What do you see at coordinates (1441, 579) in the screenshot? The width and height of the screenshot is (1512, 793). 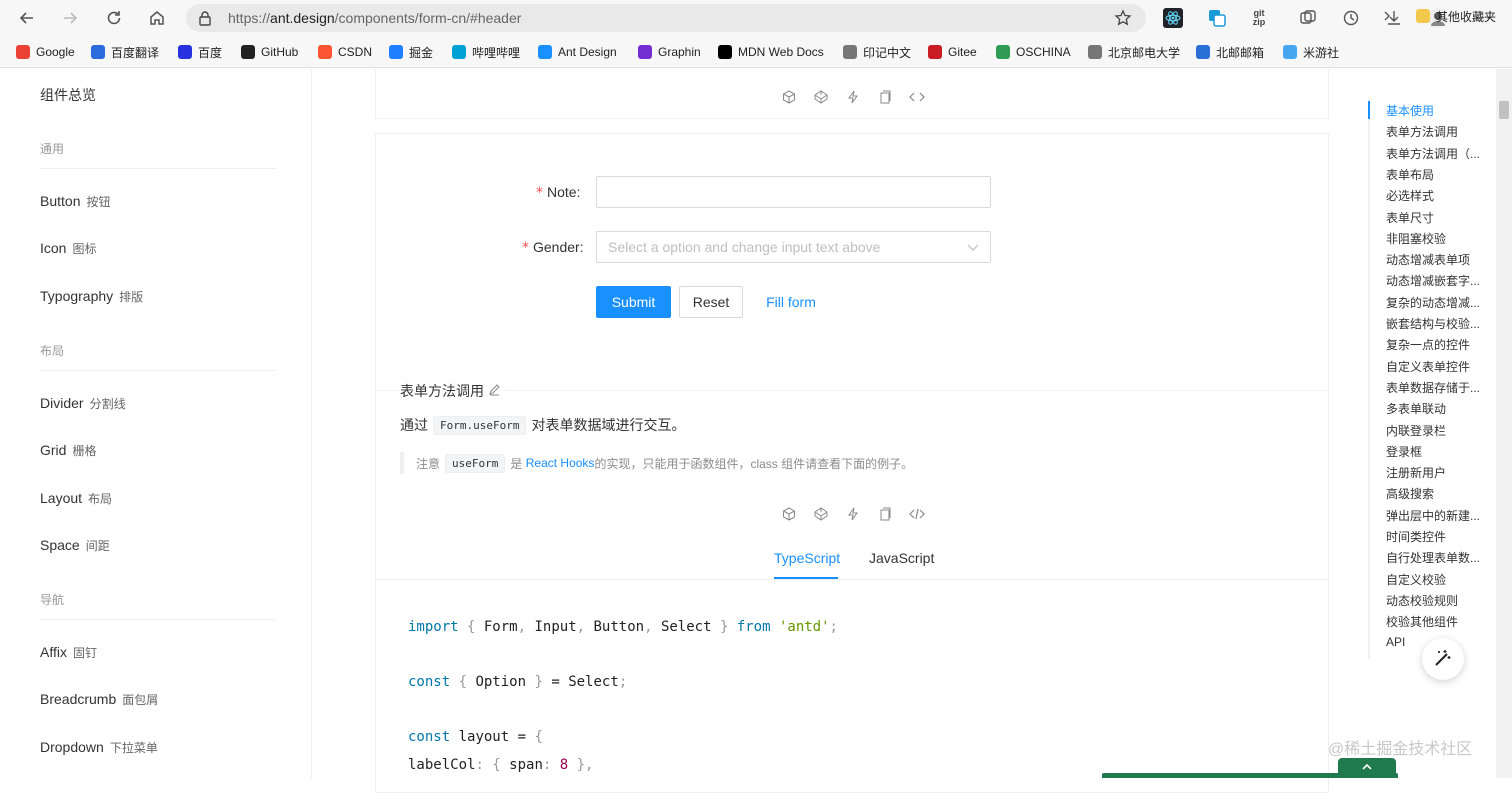 I see `anchor-item: 自定义校验` at bounding box center [1441, 579].